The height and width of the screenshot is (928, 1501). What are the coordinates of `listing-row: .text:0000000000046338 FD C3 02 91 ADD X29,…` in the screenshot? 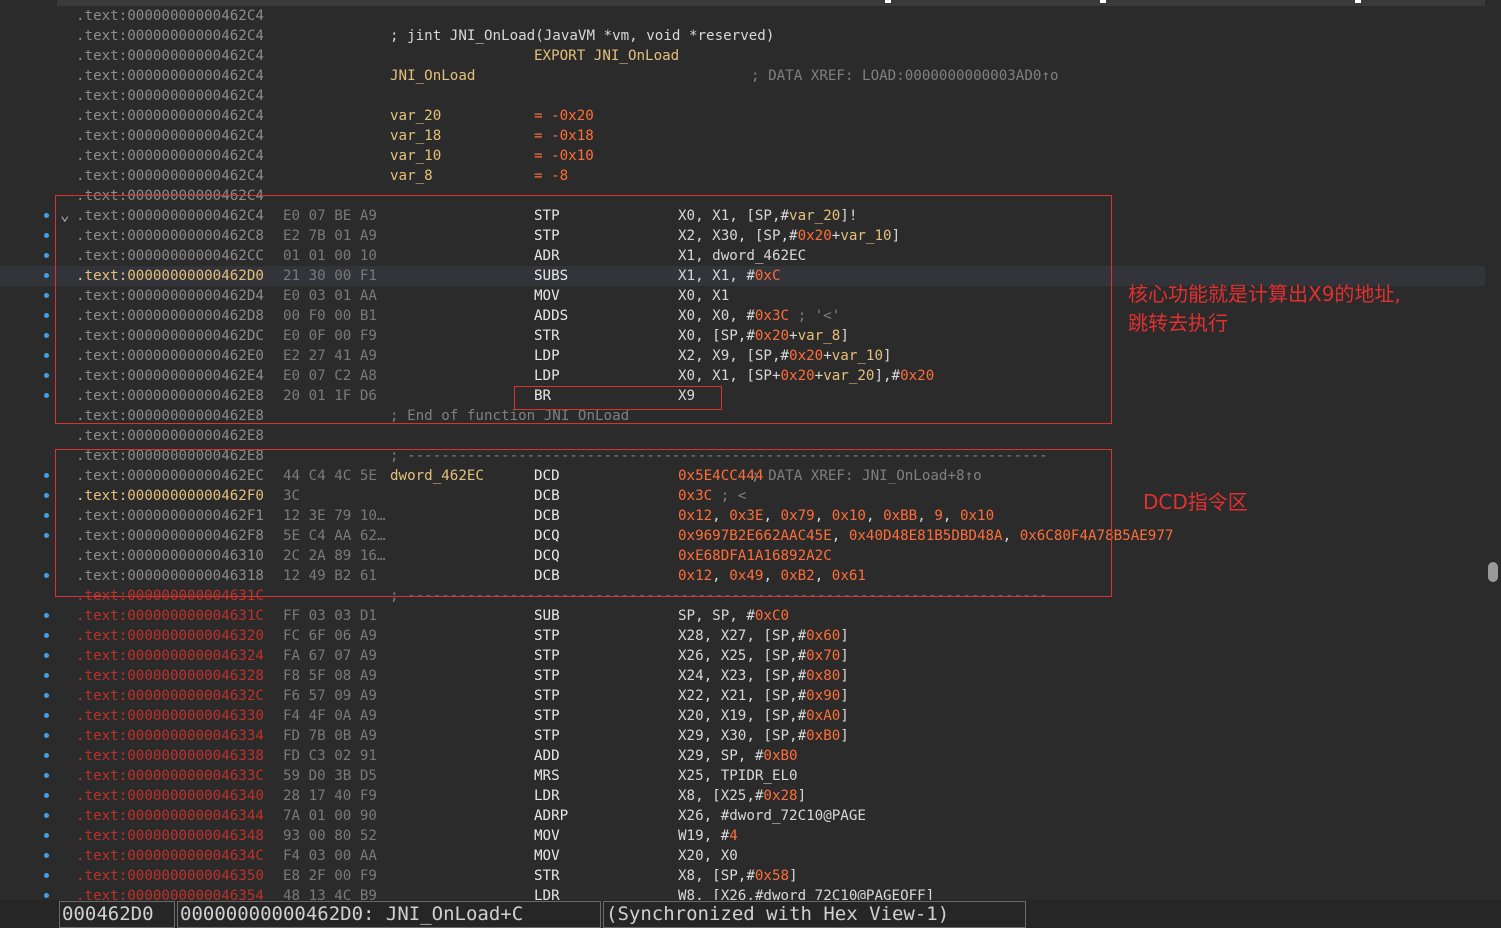 It's located at (742, 756).